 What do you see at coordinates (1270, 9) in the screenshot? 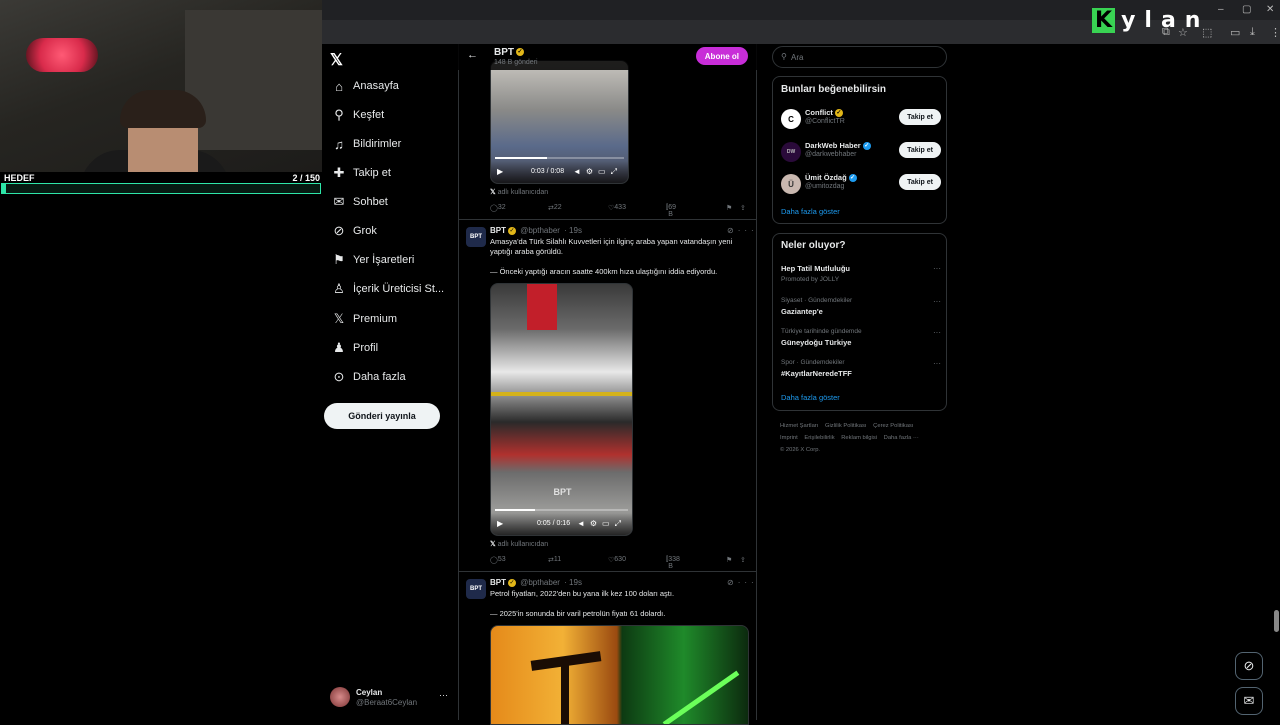
I see `close-icon: ✕` at bounding box center [1270, 9].